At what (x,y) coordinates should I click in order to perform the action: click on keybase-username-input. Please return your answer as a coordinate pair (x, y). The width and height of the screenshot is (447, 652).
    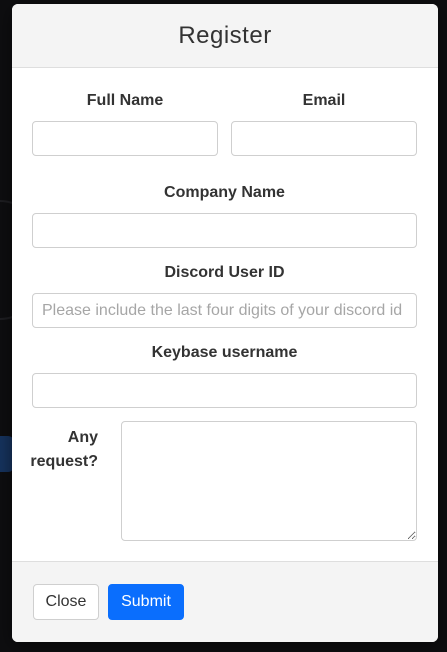
    Looking at the image, I should click on (224, 390).